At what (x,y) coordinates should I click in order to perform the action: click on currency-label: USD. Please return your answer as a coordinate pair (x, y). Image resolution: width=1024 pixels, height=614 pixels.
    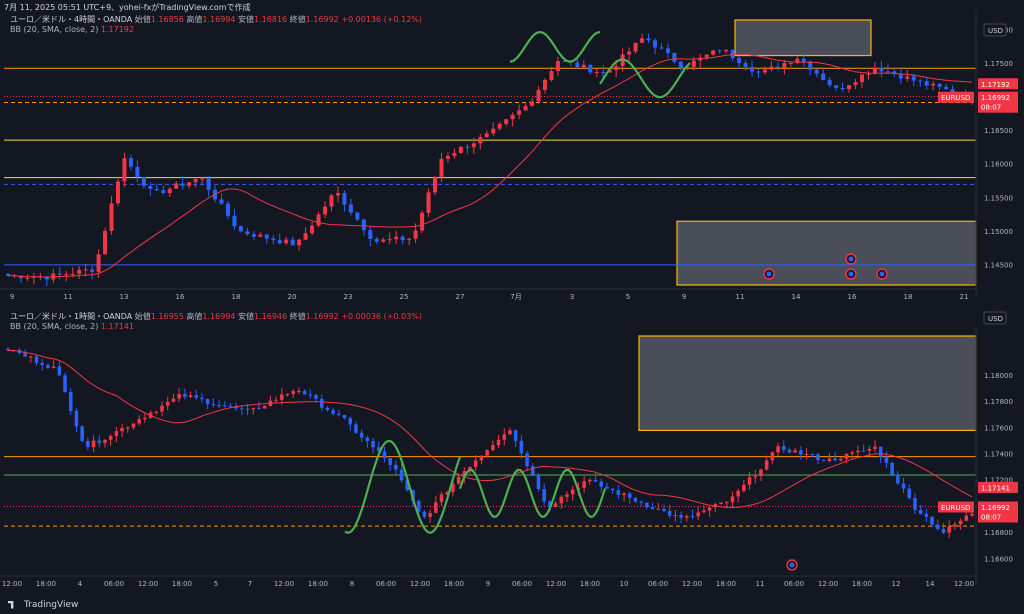
    Looking at the image, I should click on (995, 31).